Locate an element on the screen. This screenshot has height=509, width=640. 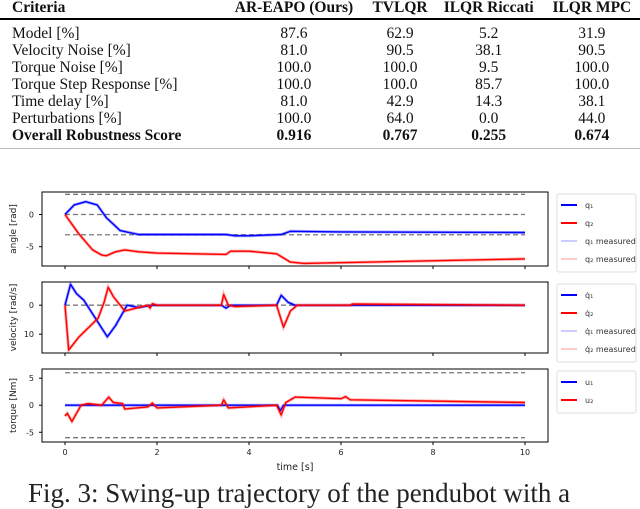
legend: q̇₁ q̇₂ q̇₁ measured q̇₂ measured is located at coordinates (596, 323).